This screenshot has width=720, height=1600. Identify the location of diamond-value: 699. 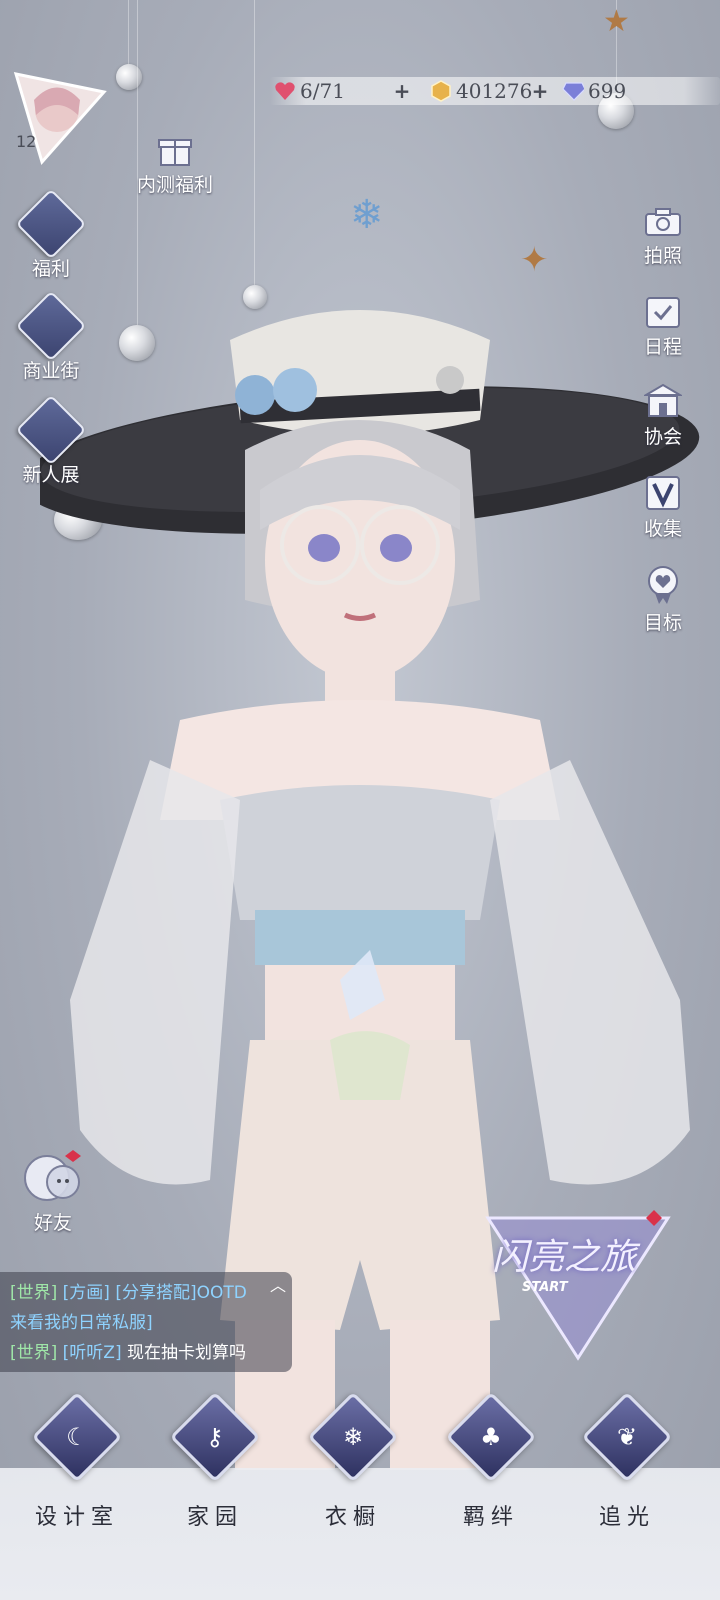
(607, 91).